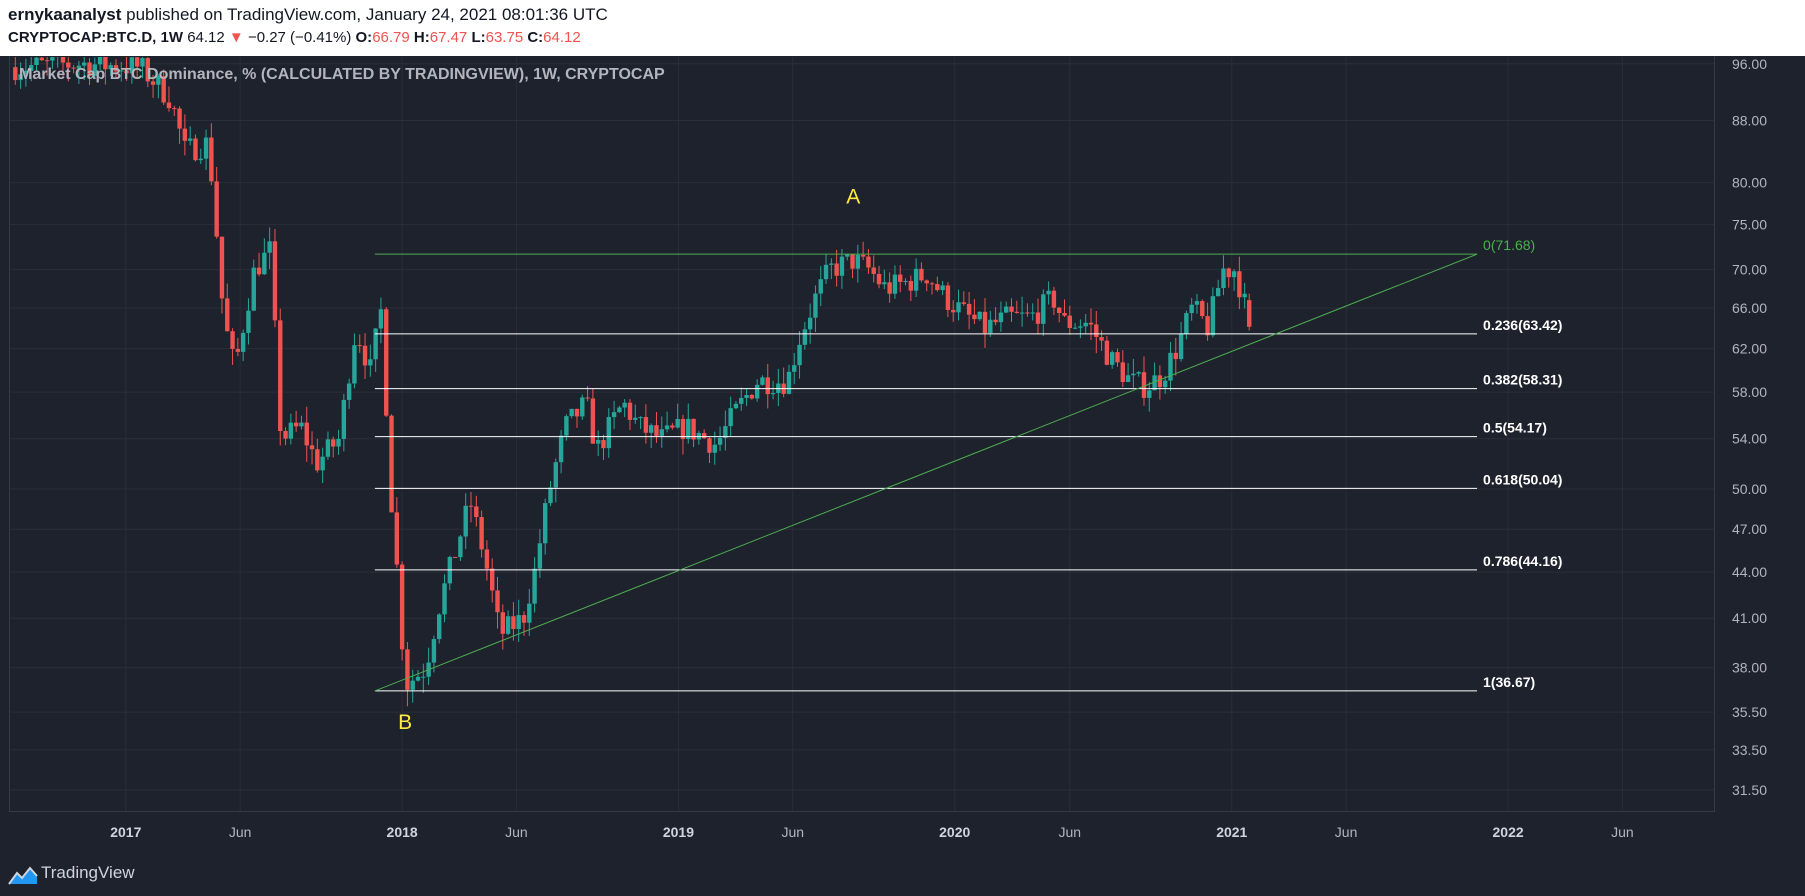 Image resolution: width=1805 pixels, height=896 pixels. Describe the element at coordinates (954, 832) in the screenshot. I see `x-tick-label: 2020` at that location.